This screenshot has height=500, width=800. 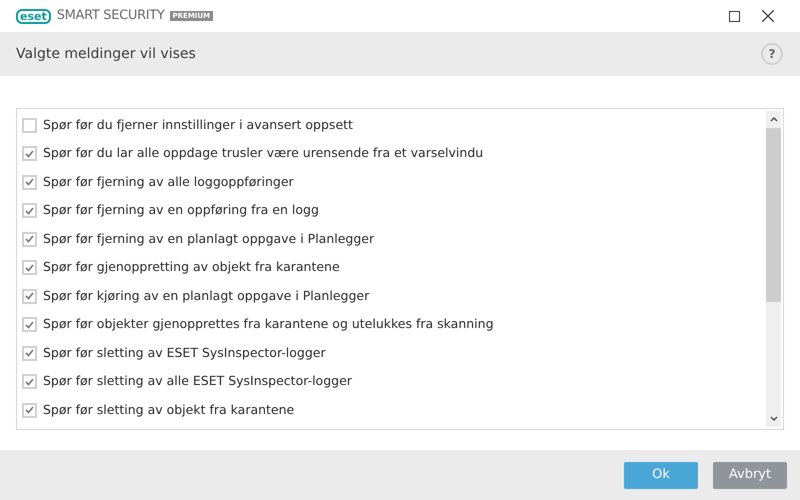 I want to click on ok-button: Ok, so click(x=661, y=475).